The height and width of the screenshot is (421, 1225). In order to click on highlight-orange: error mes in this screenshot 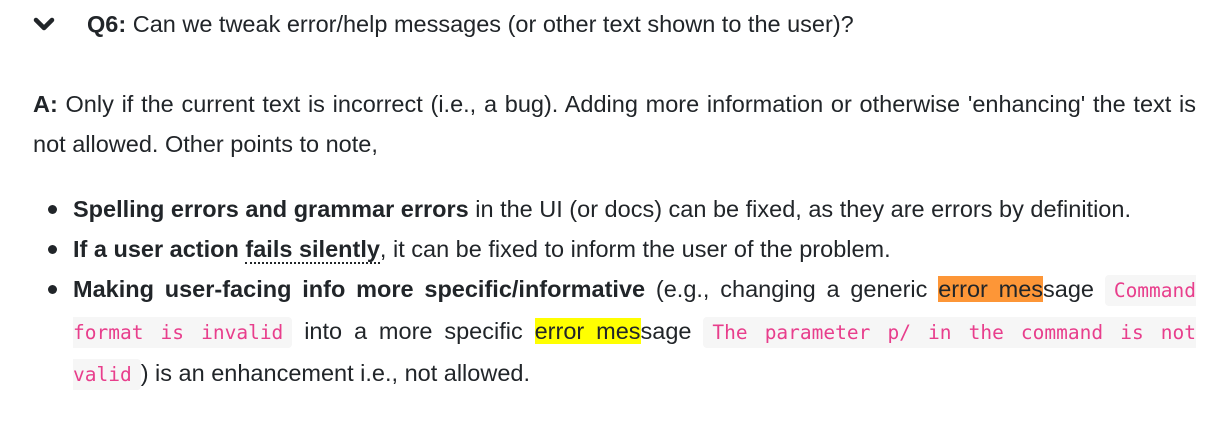, I will do `click(991, 289)`.